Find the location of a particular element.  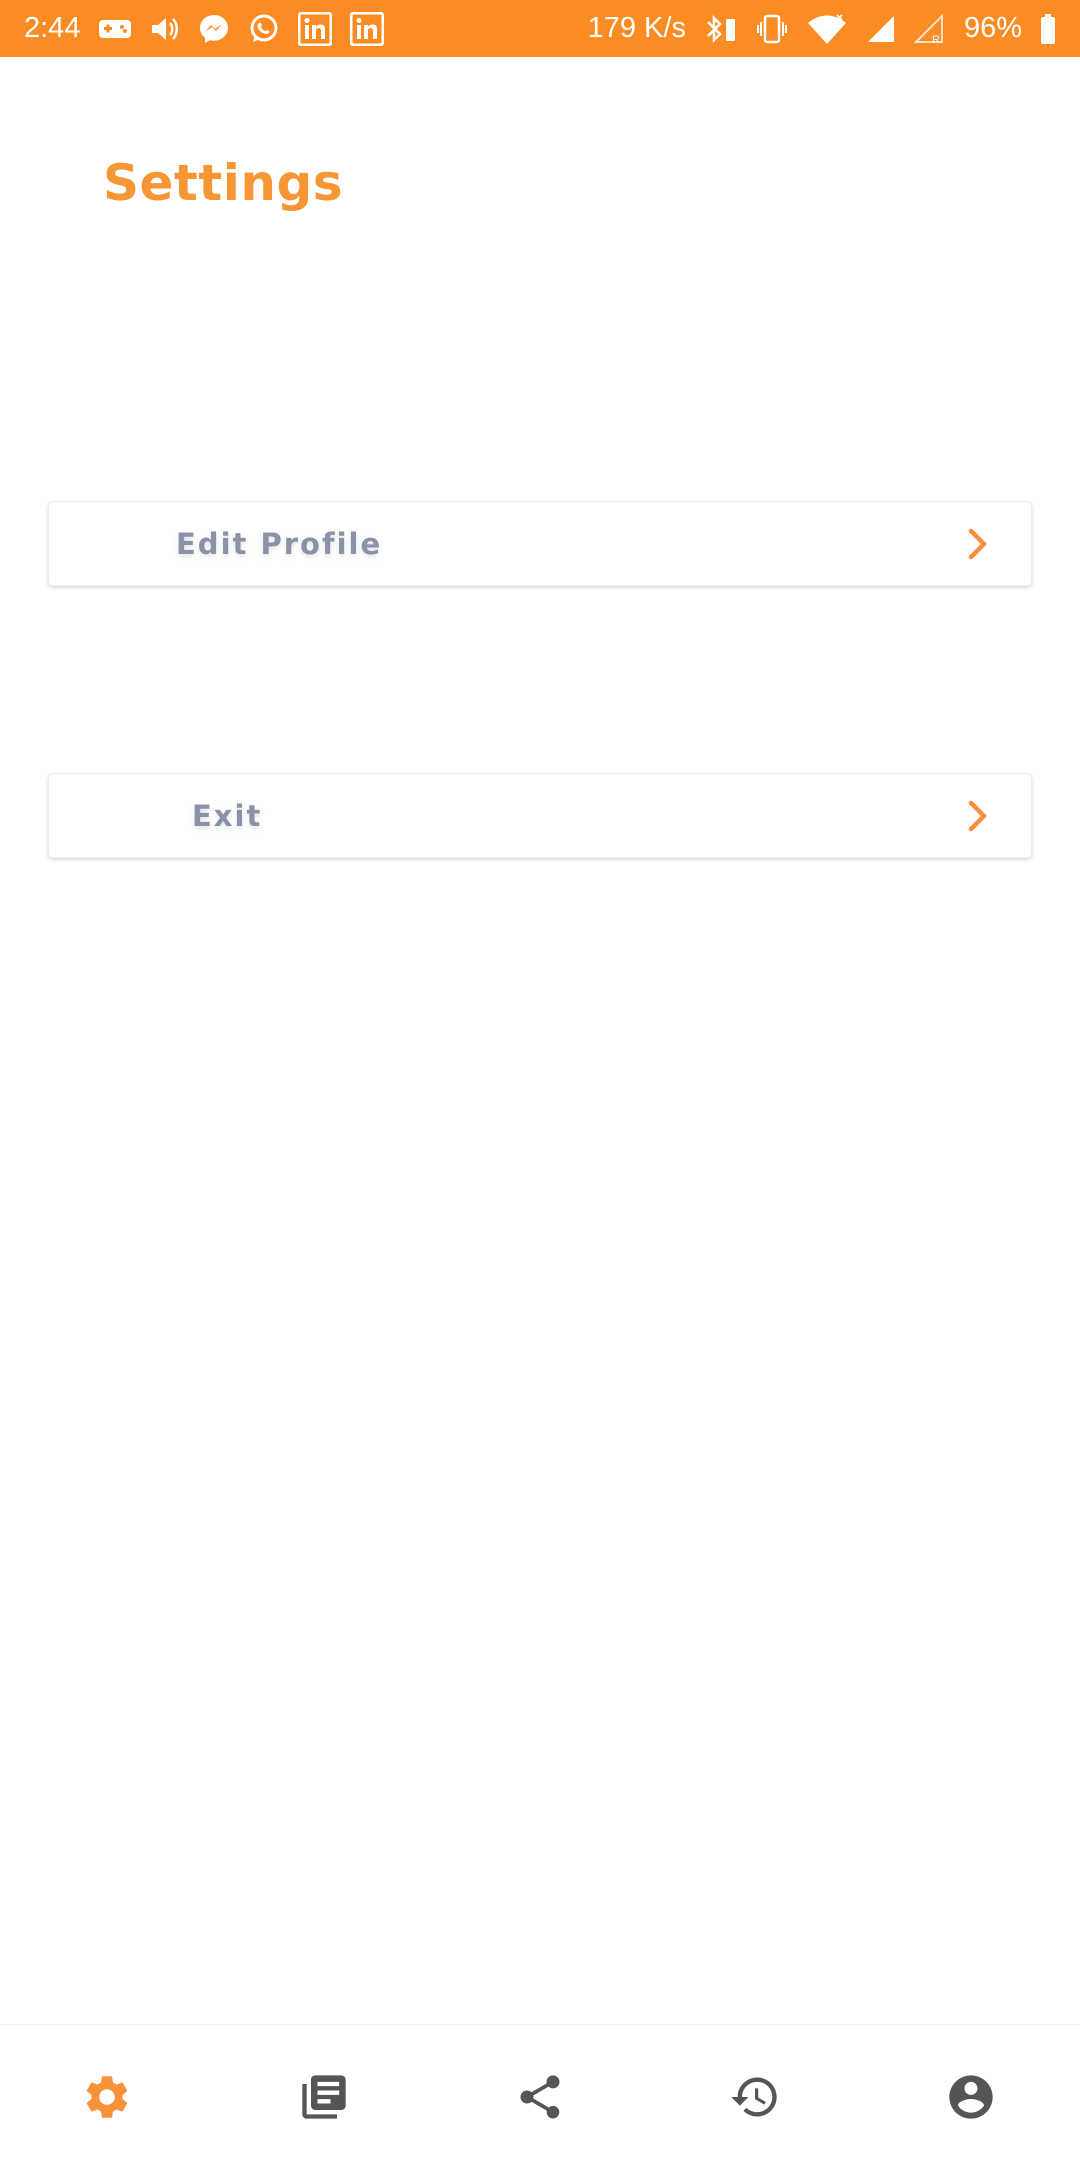

exit-button: Exit is located at coordinates (540, 815).